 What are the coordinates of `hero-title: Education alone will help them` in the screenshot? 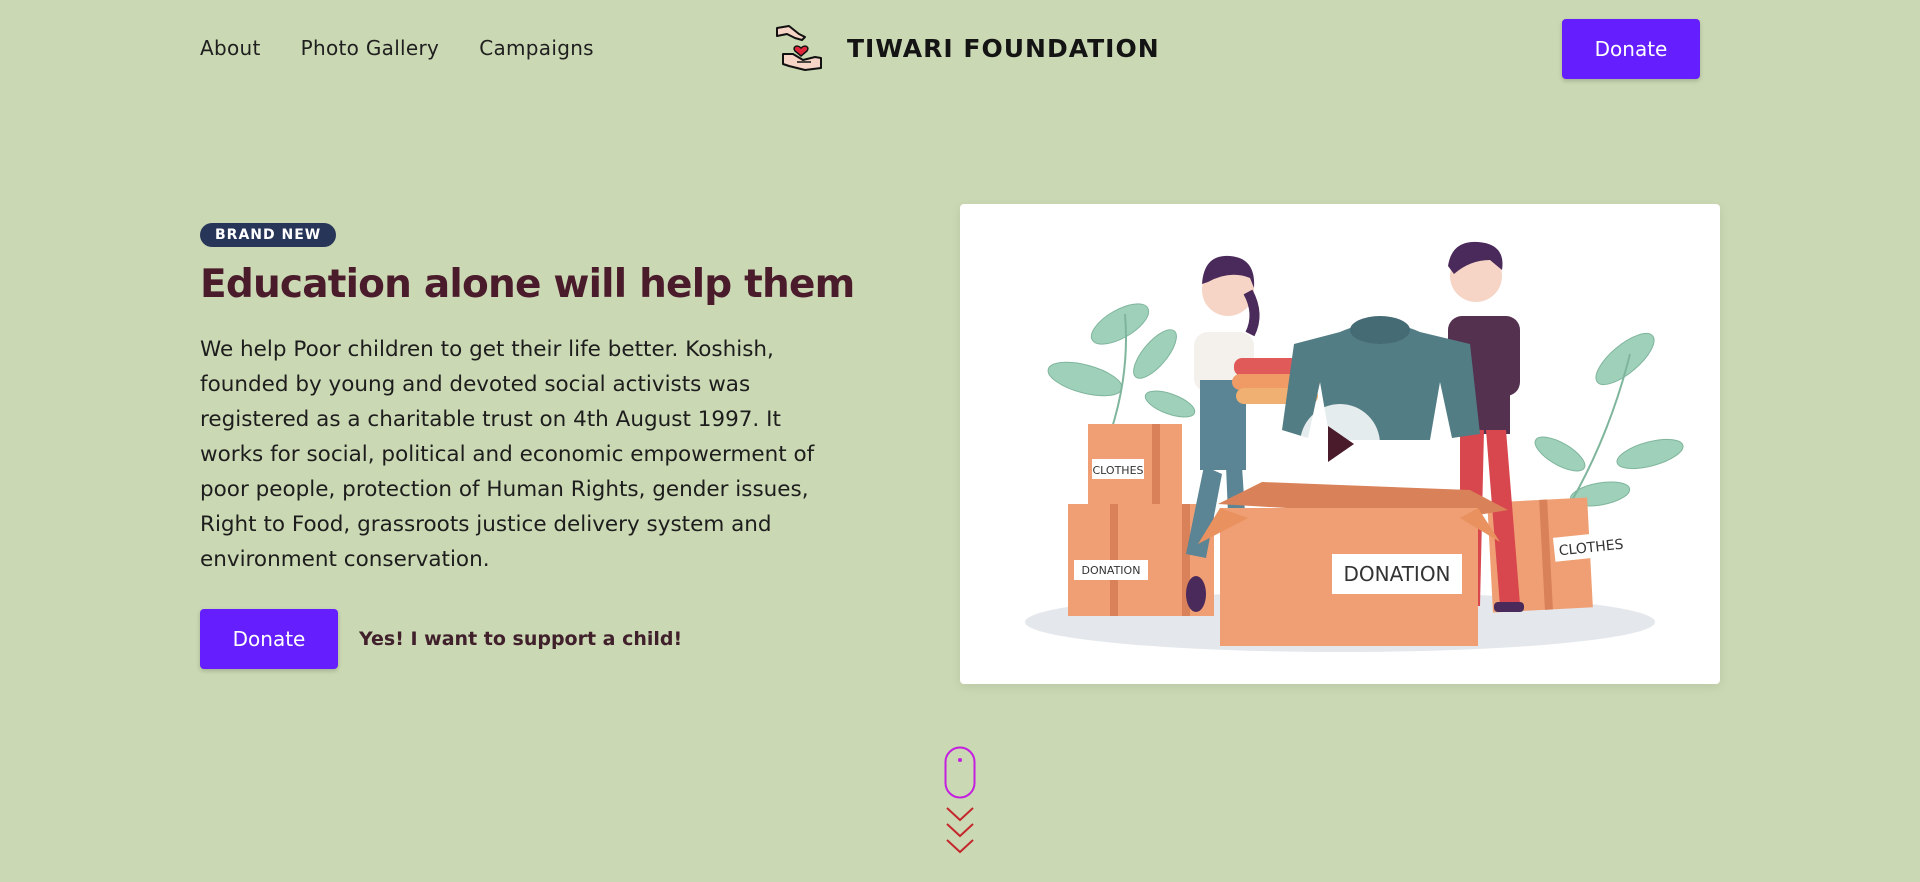 It's located at (527, 284).